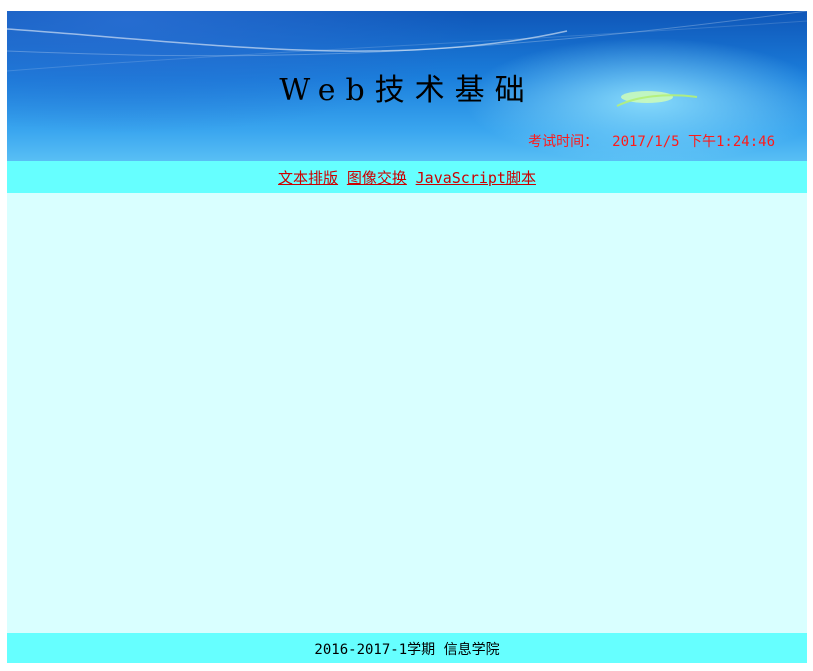 This screenshot has width=813, height=671. What do you see at coordinates (308, 178) in the screenshot?
I see `nav-link-text-layout: 文本排版` at bounding box center [308, 178].